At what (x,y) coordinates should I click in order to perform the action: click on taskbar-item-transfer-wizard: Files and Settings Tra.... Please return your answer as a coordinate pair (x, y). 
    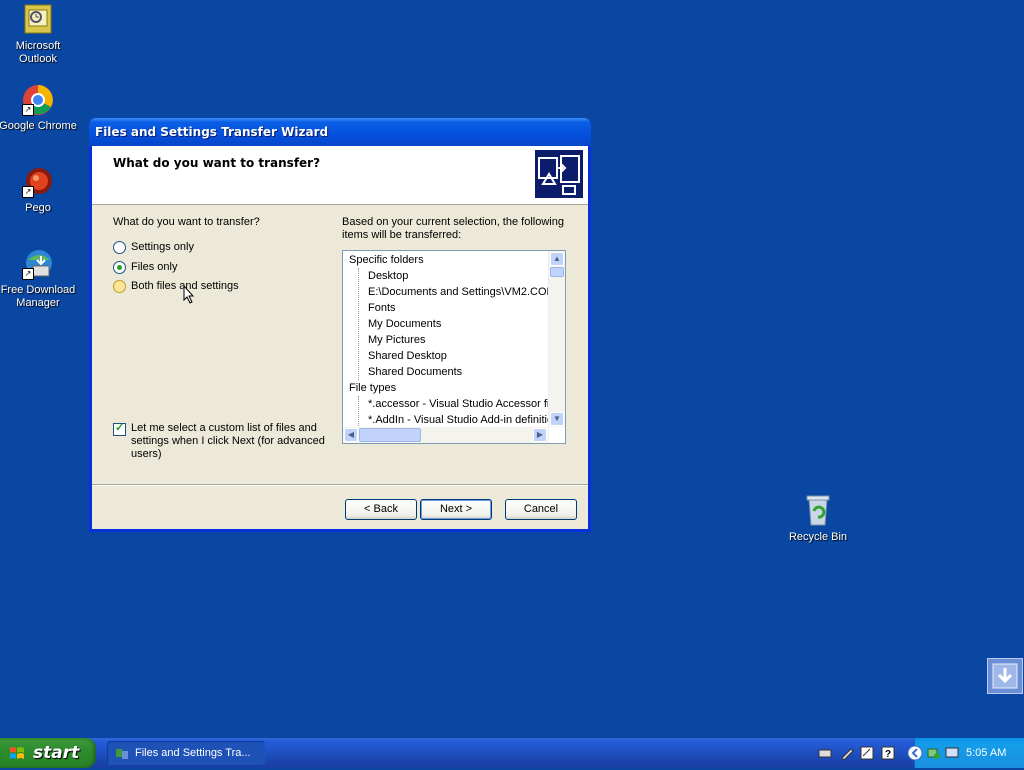
    Looking at the image, I should click on (186, 753).